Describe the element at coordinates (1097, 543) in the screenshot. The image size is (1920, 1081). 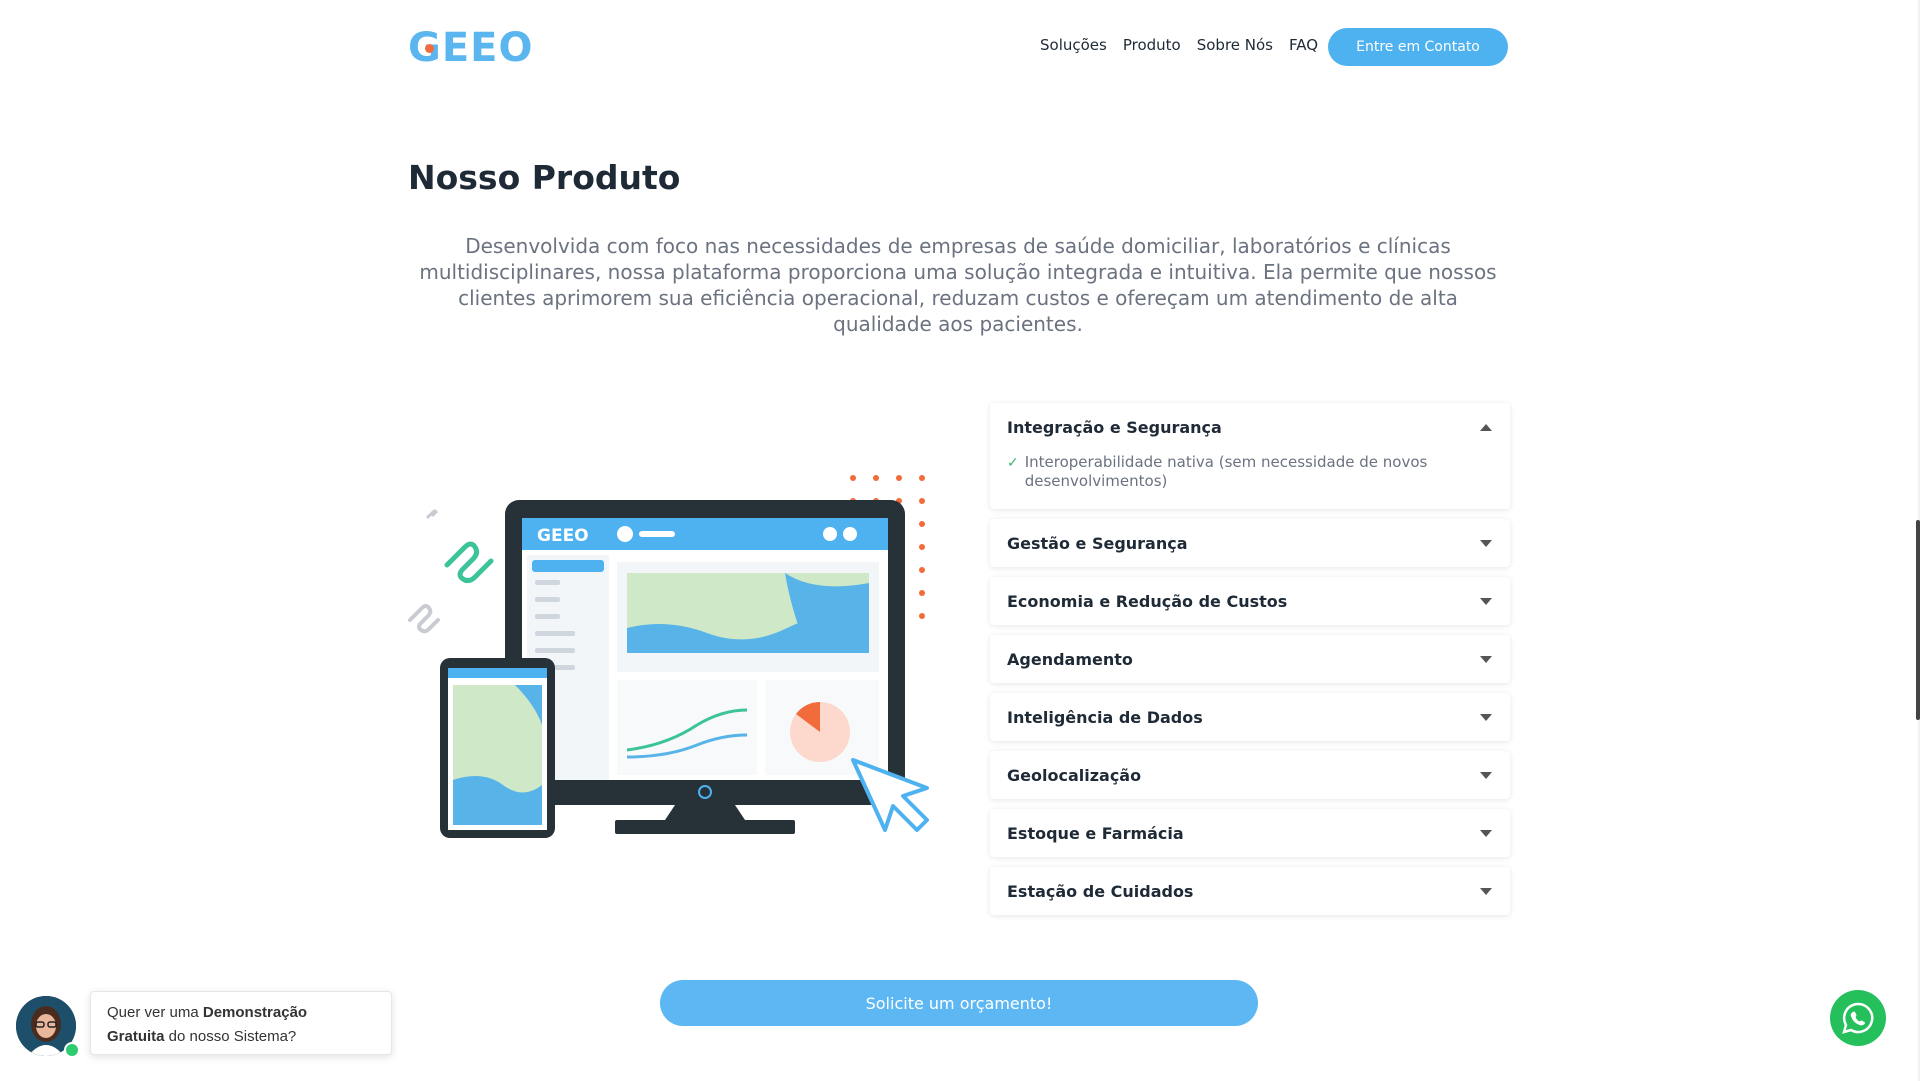
I see `accordion-label: Gestão e Segurança` at that location.